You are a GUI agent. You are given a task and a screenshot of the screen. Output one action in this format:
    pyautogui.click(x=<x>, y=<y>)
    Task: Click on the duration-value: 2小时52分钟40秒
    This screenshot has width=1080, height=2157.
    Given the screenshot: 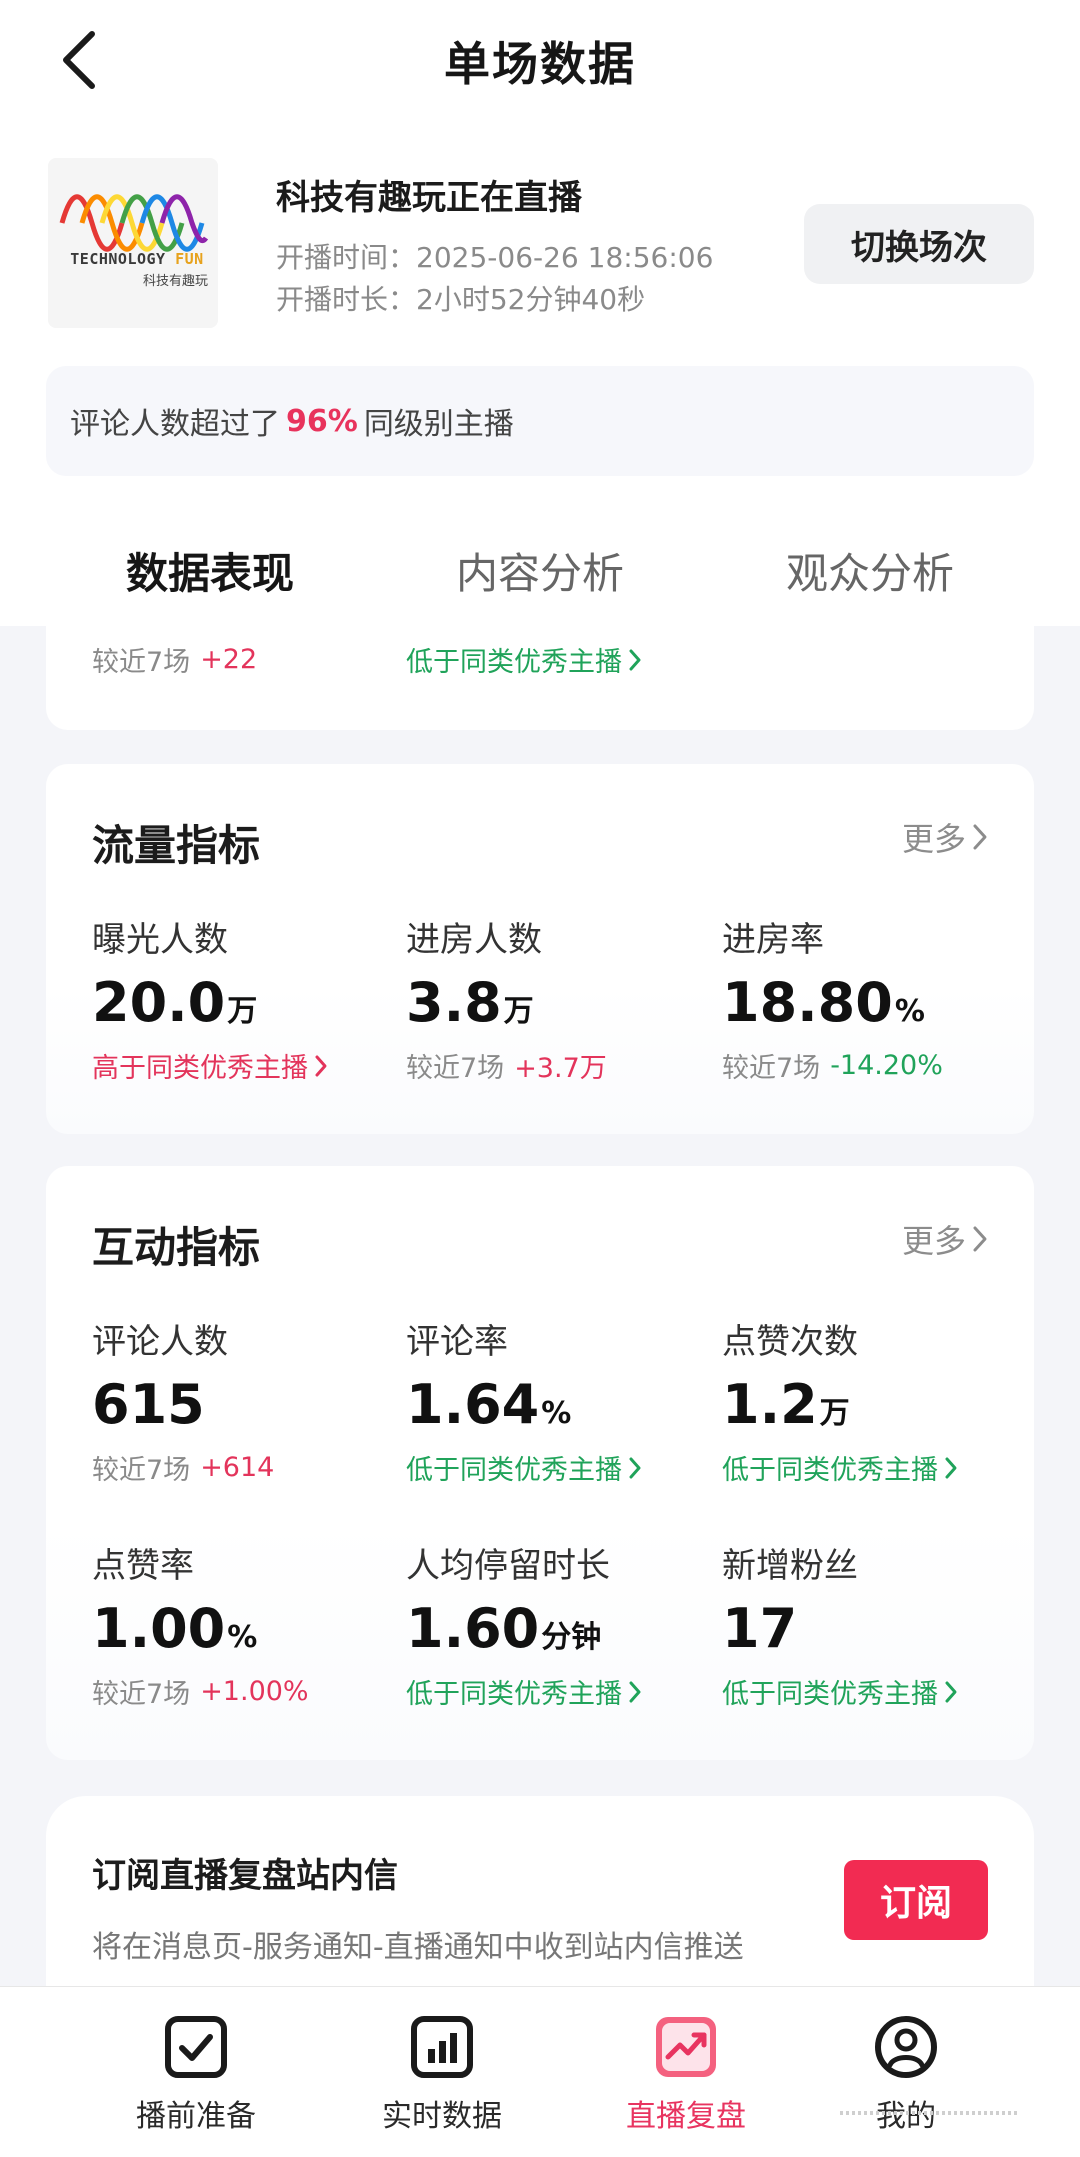 What is the action you would take?
    pyautogui.click(x=531, y=299)
    